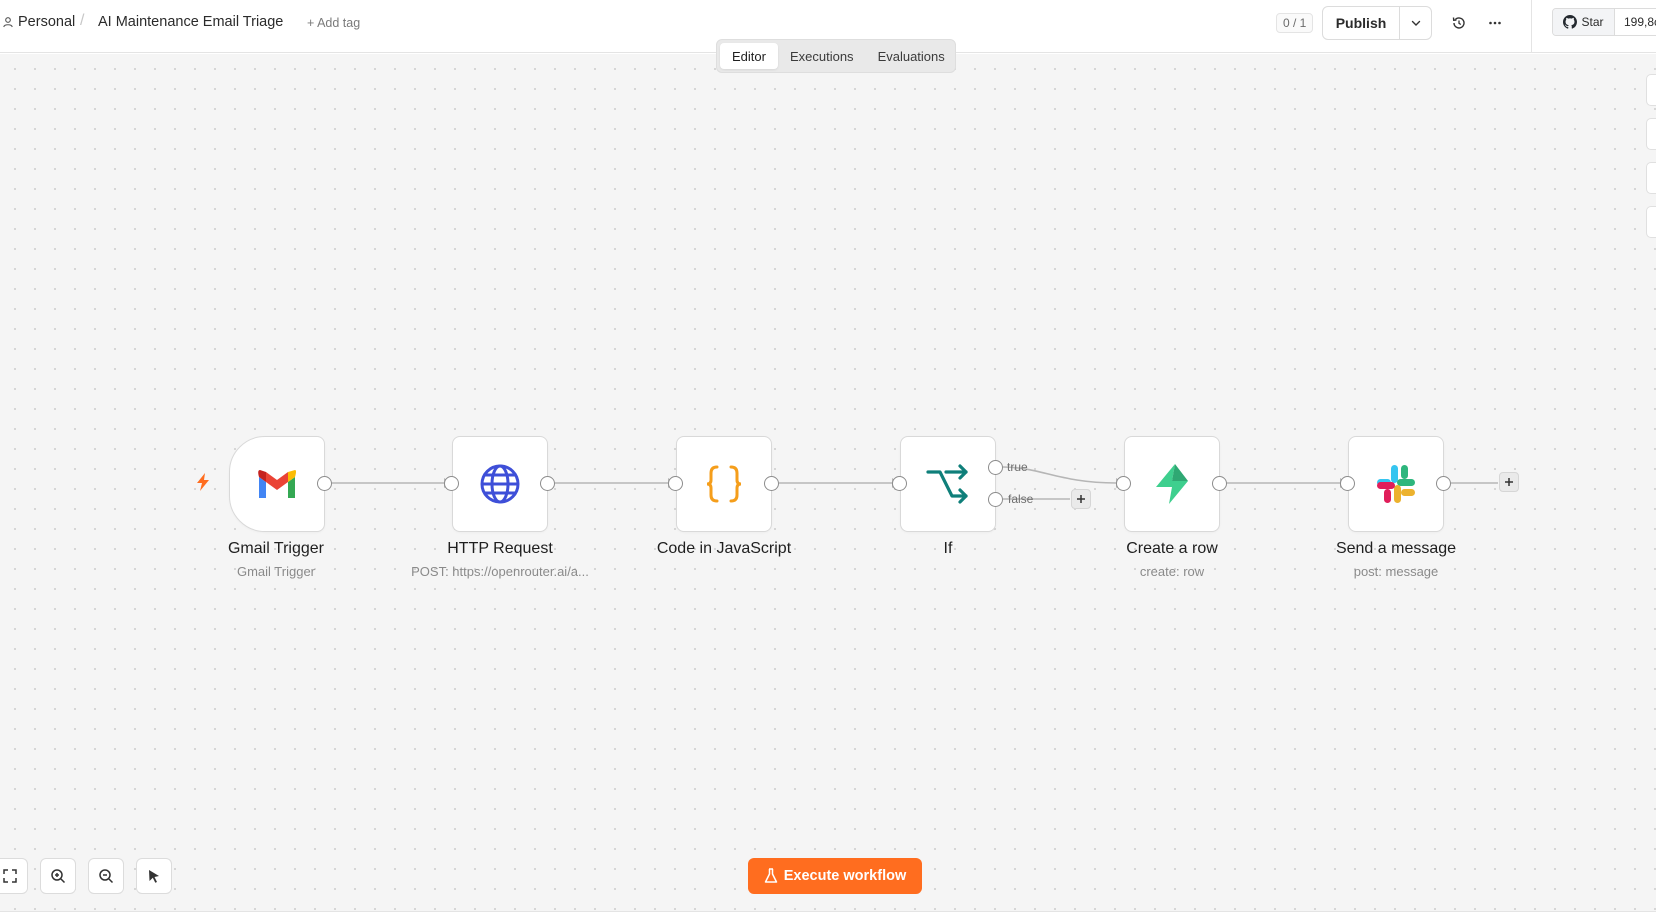  I want to click on gmail-icon, so click(277, 484).